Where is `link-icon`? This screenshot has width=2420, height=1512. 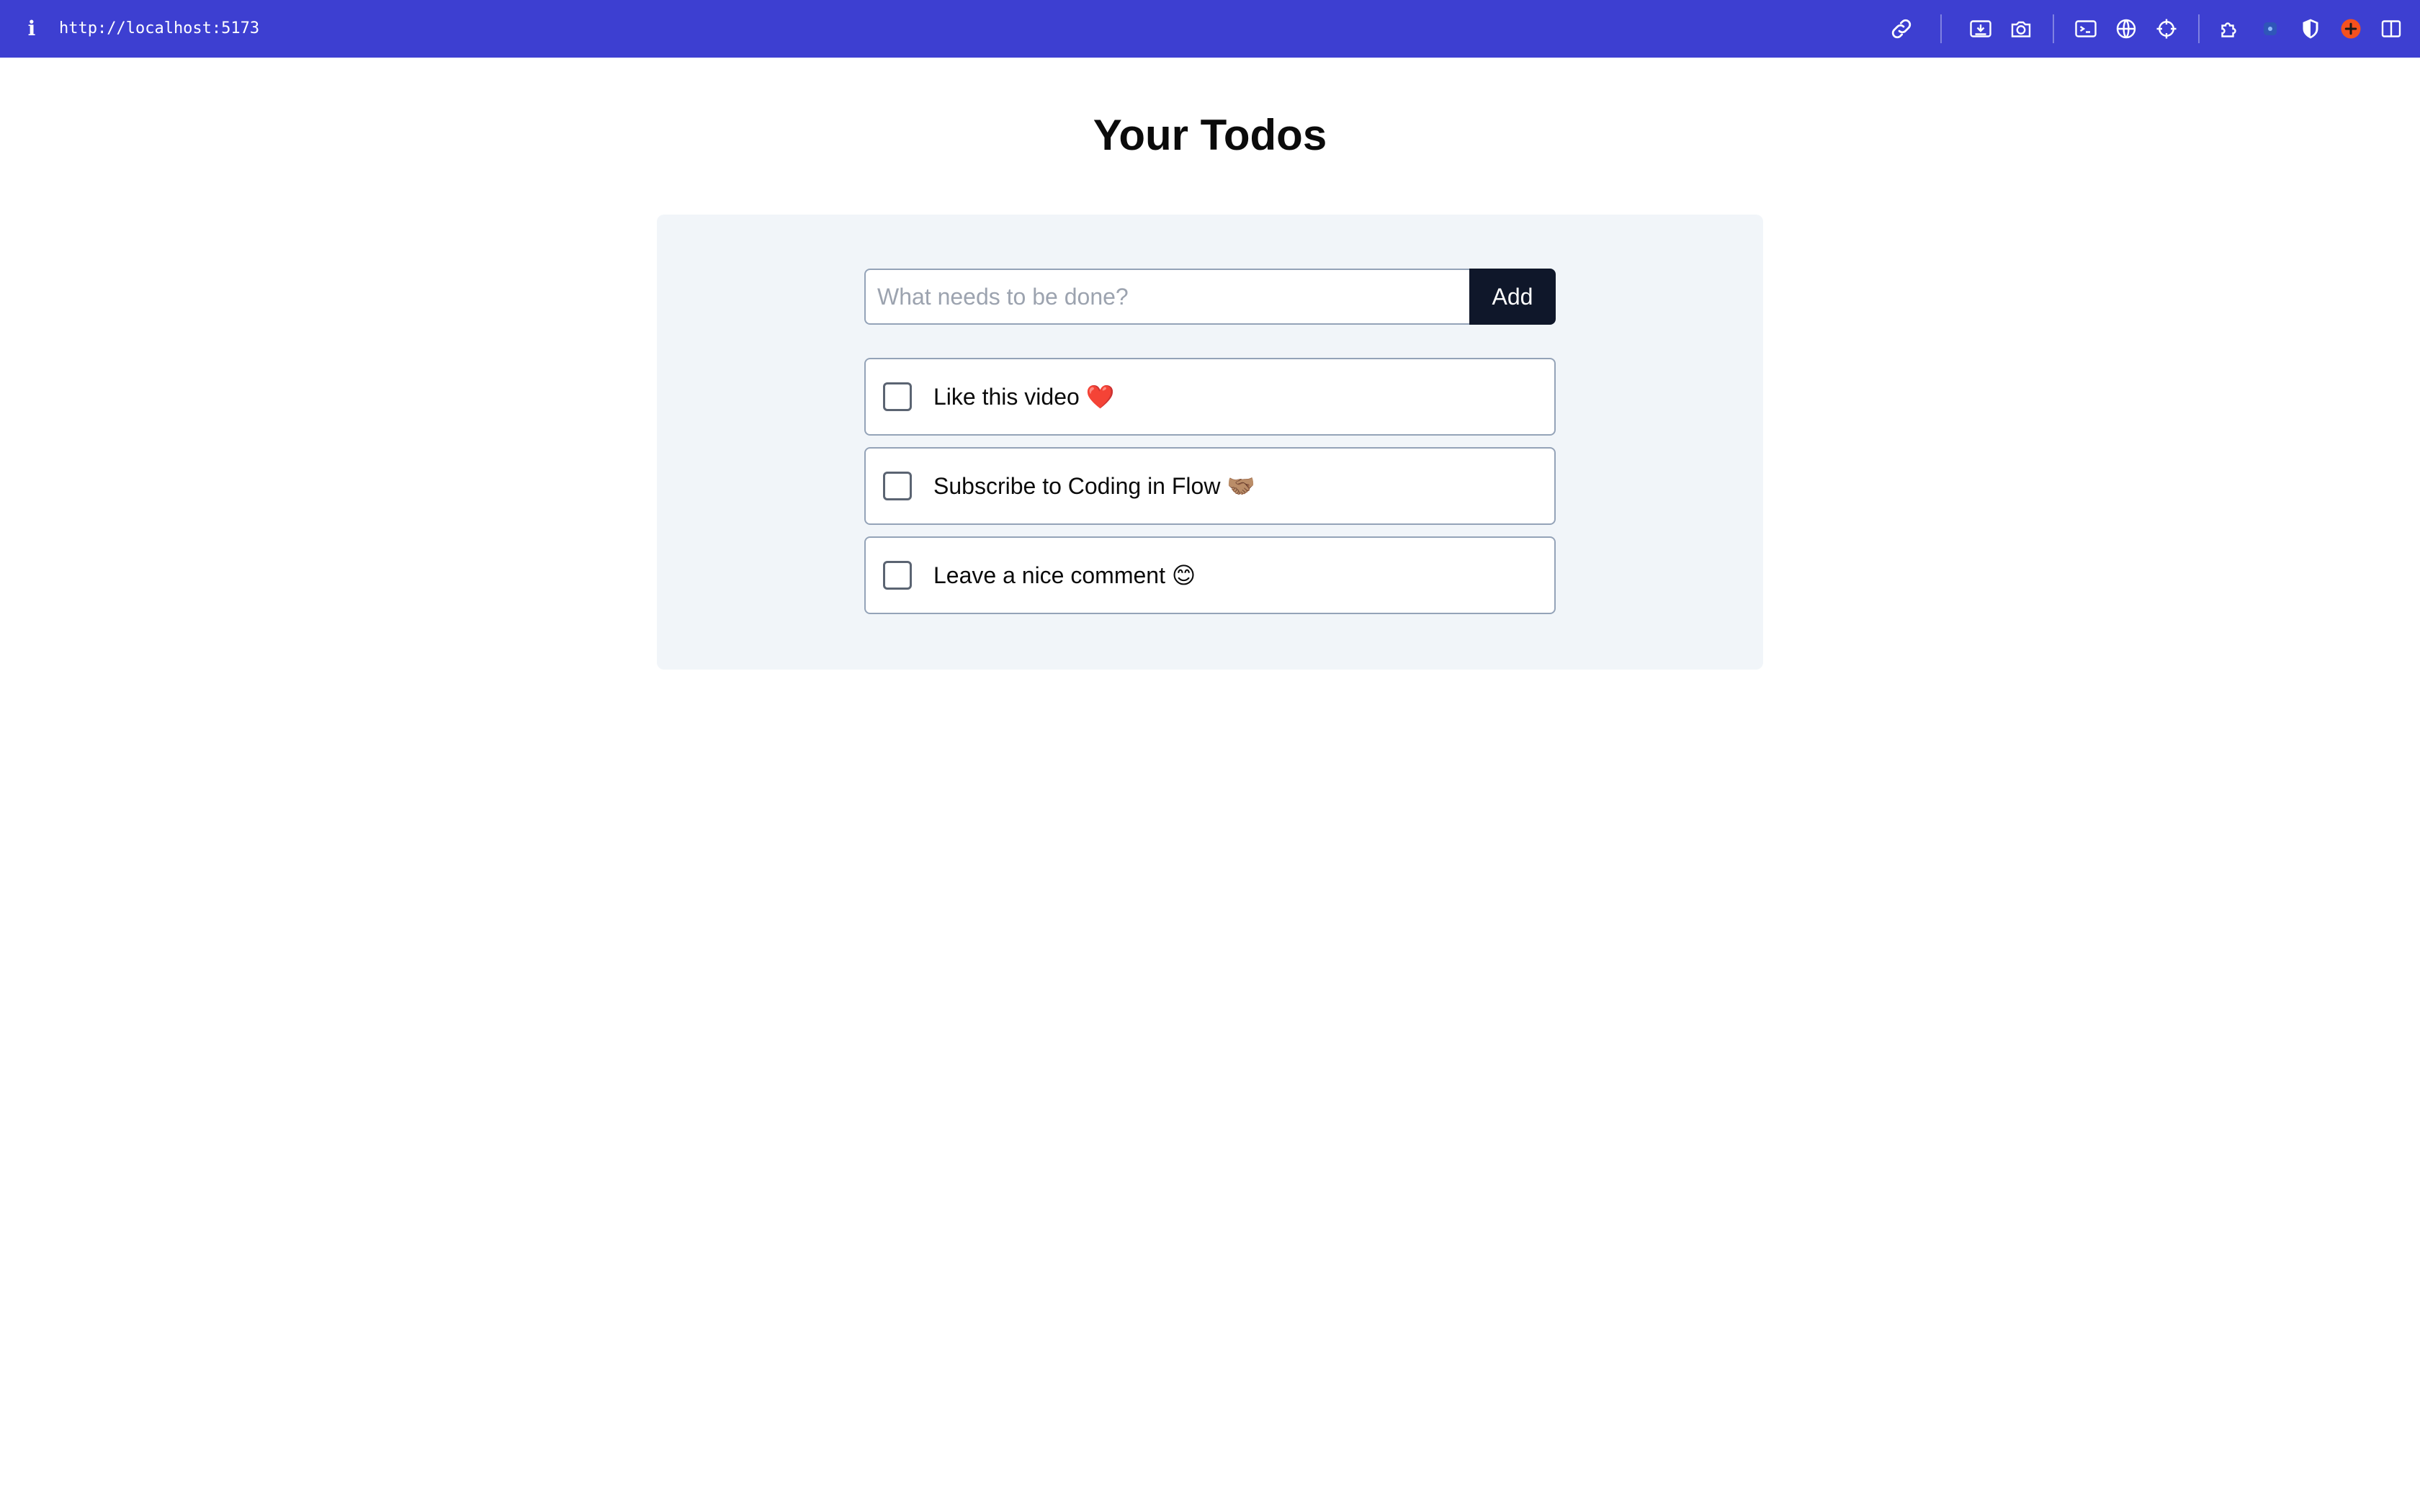
link-icon is located at coordinates (1901, 29).